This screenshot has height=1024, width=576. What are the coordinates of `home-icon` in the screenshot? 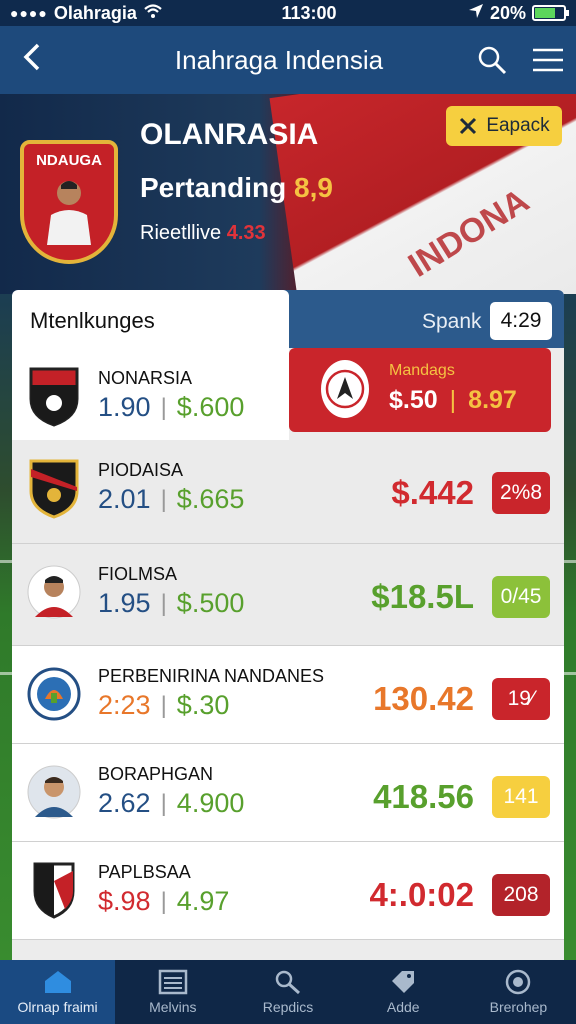 It's located at (57, 982).